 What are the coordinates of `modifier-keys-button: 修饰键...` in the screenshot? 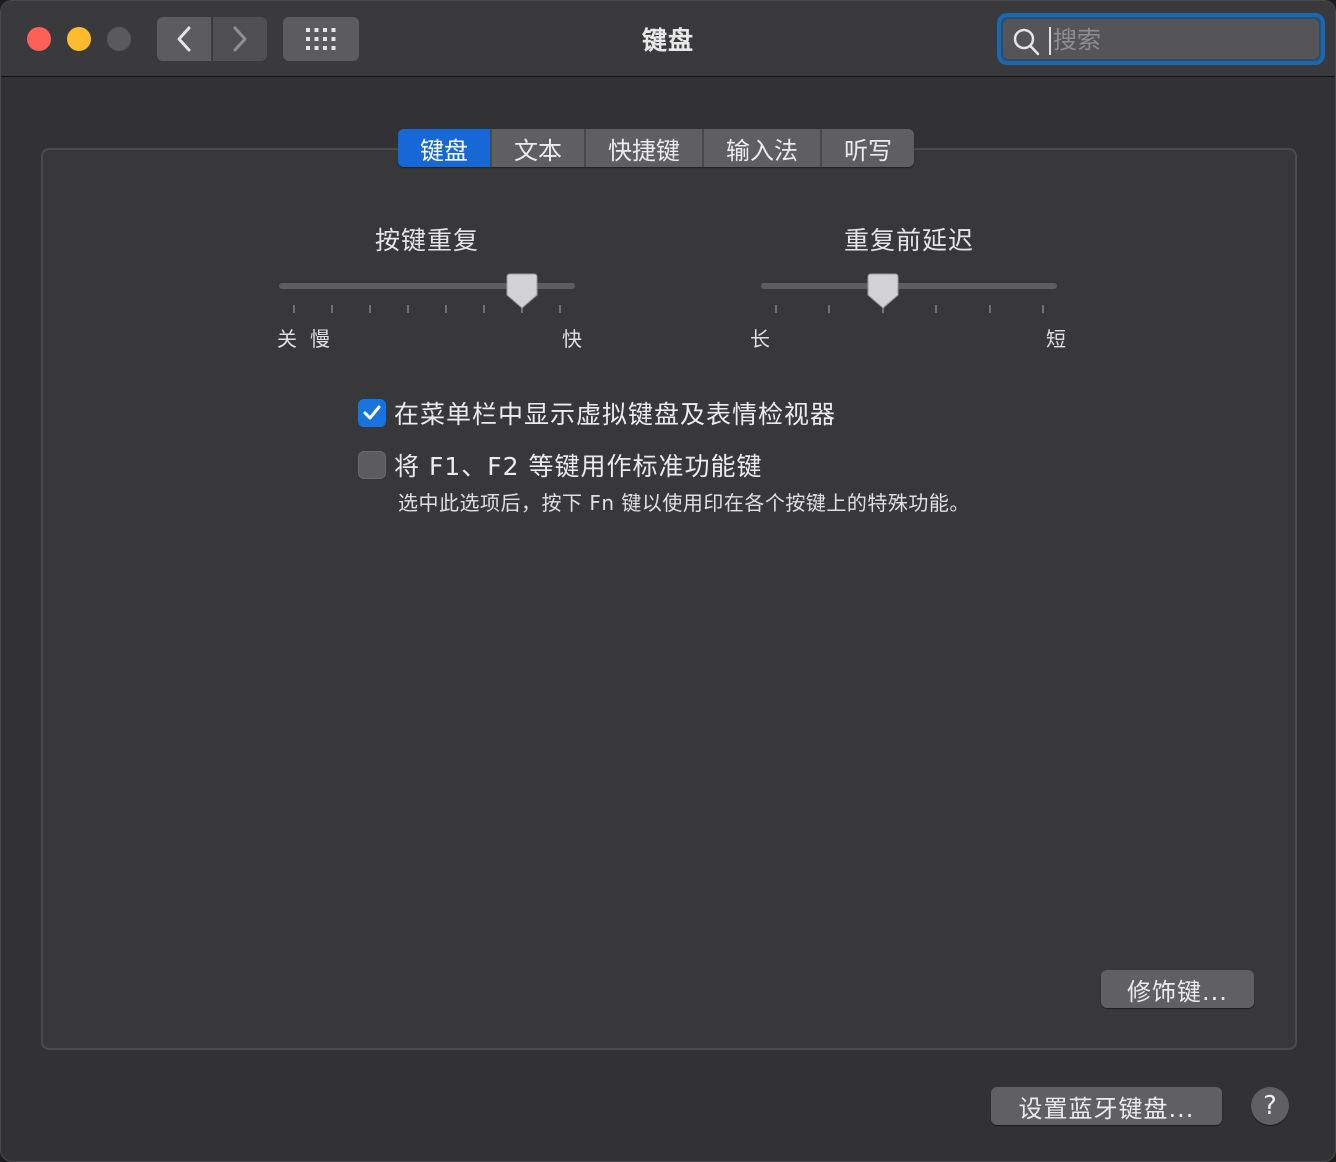 It's located at (1177, 989).